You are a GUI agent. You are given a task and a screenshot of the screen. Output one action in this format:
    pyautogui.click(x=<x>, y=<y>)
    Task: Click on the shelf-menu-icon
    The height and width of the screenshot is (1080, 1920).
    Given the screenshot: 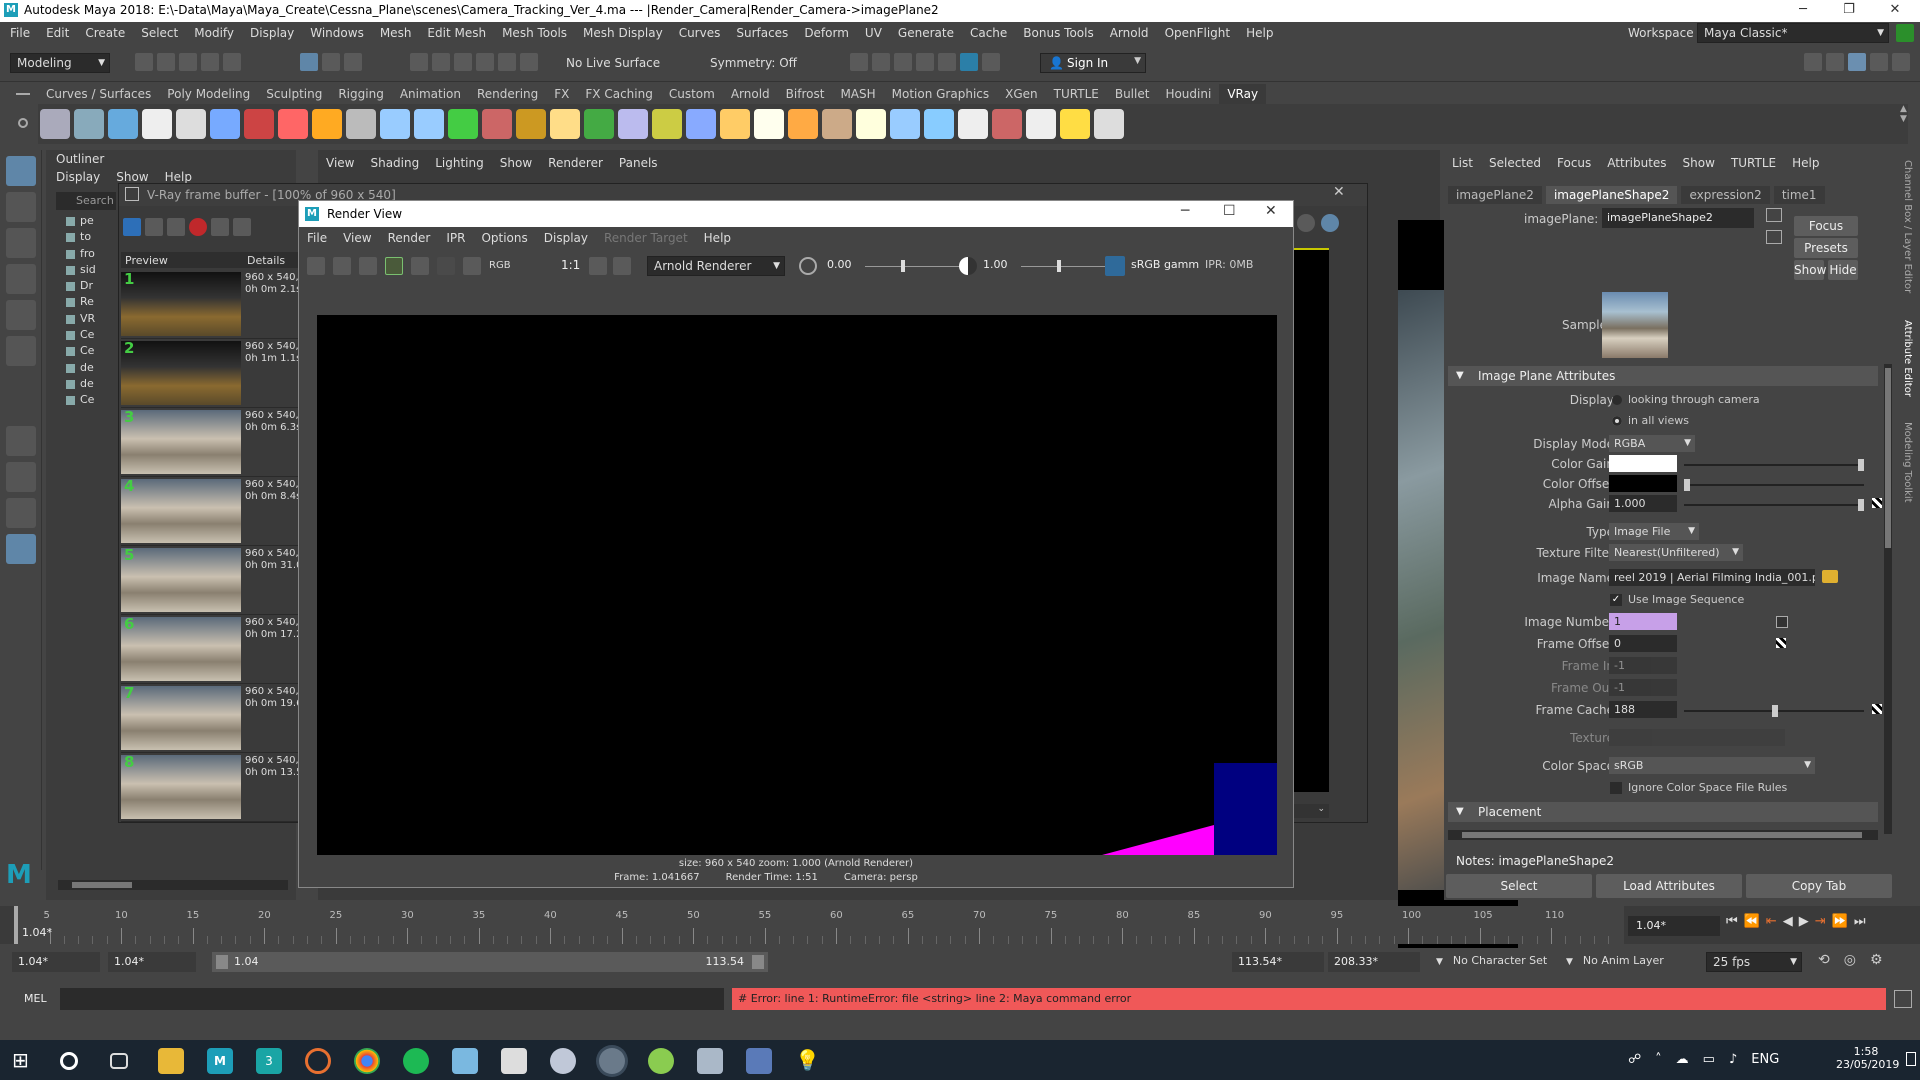 What is the action you would take?
    pyautogui.click(x=23, y=94)
    